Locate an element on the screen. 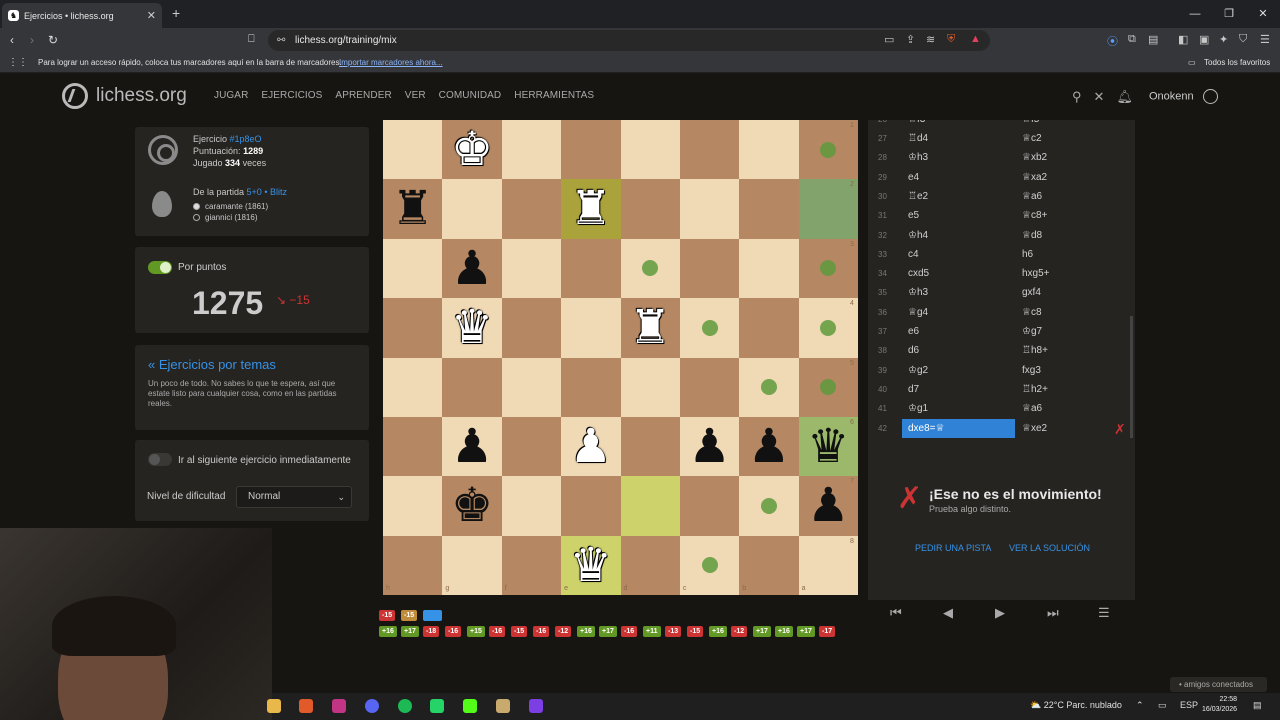 The height and width of the screenshot is (720, 1280). close-tab-icon: ✕ is located at coordinates (151, 15).